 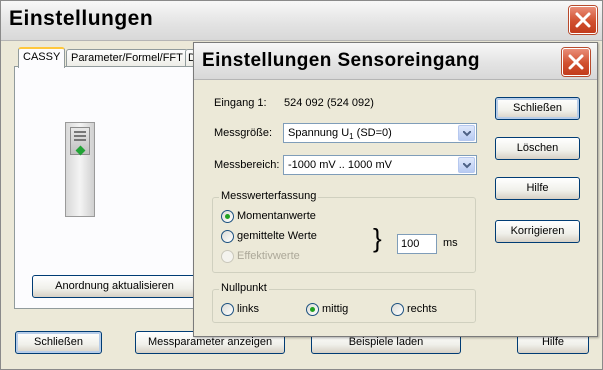 What do you see at coordinates (341, 60) in the screenshot?
I see `dialog-title: Einstellungen Sensoreingang` at bounding box center [341, 60].